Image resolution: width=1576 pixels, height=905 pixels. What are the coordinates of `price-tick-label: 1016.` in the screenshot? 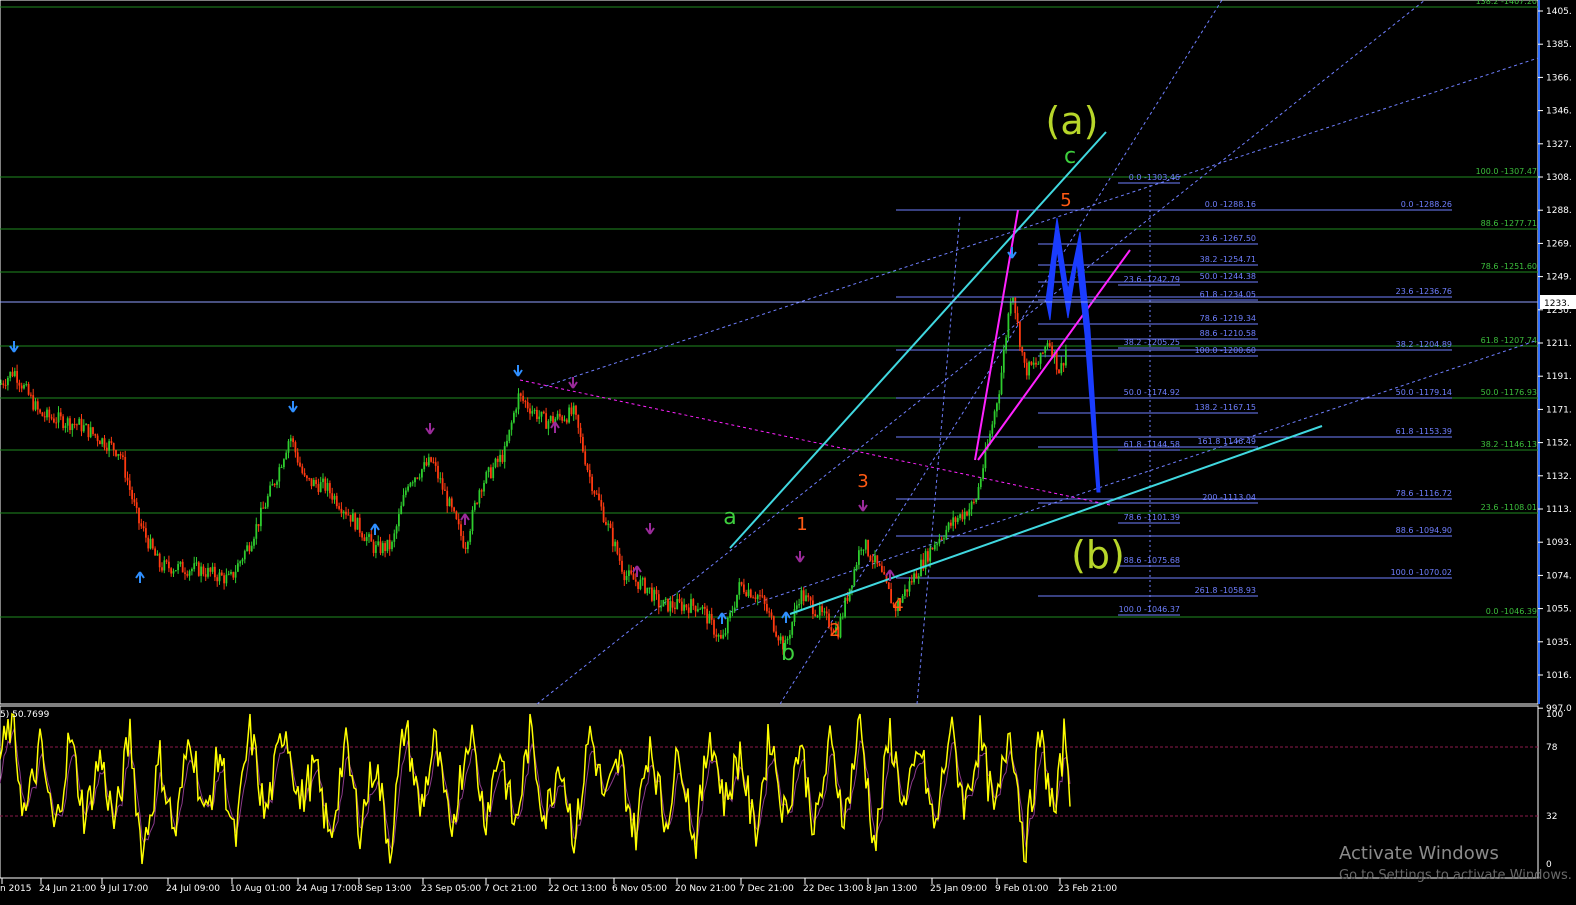 It's located at (1559, 676).